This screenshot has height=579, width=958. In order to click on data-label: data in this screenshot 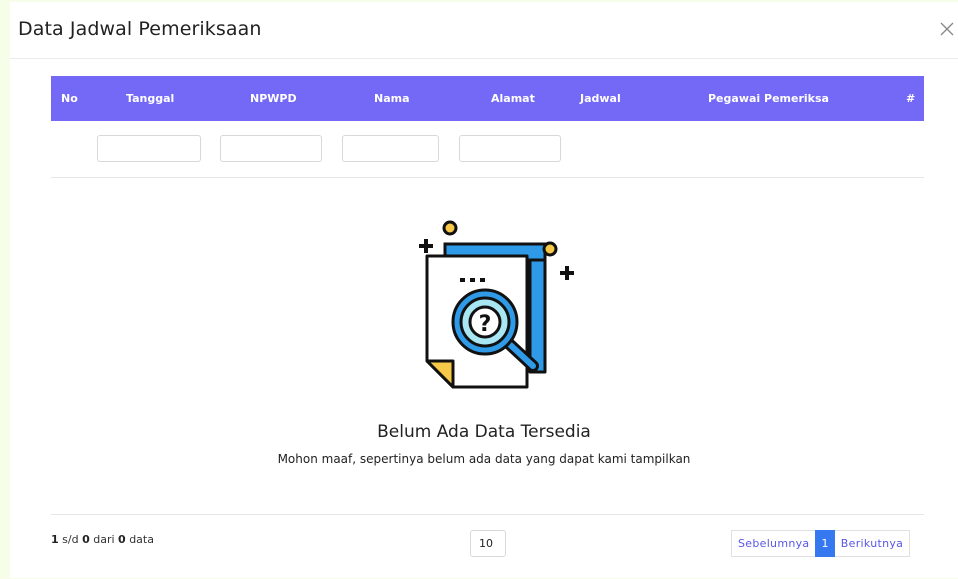, I will do `click(141, 539)`.